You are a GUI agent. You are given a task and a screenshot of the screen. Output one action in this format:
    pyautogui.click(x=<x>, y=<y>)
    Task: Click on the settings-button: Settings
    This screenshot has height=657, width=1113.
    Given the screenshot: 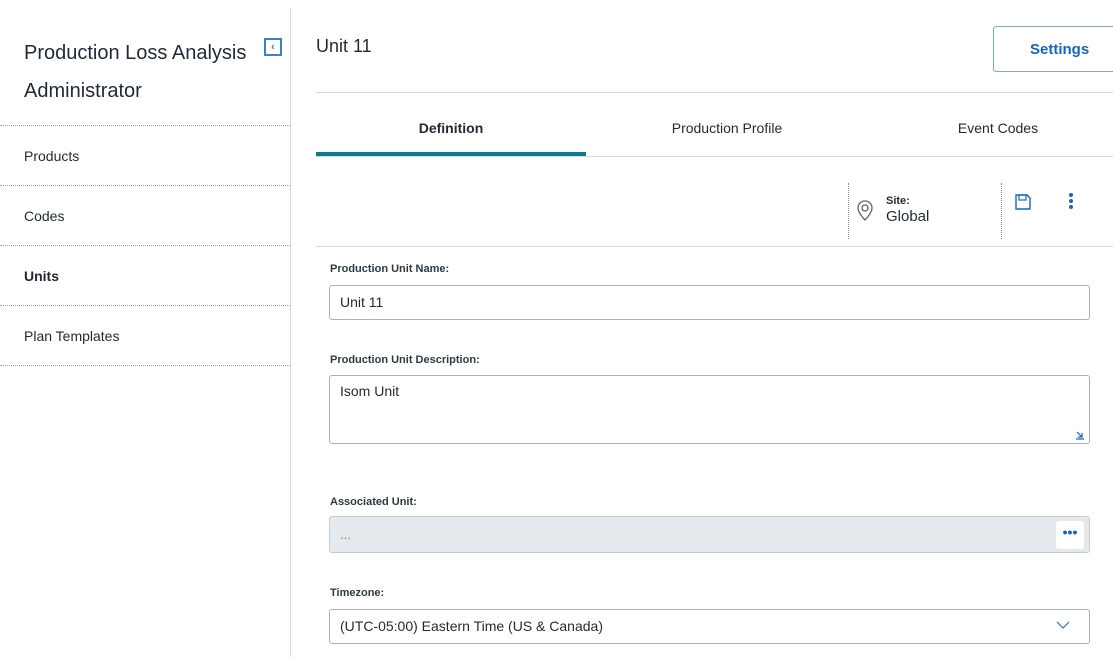 What is the action you would take?
    pyautogui.click(x=1053, y=49)
    